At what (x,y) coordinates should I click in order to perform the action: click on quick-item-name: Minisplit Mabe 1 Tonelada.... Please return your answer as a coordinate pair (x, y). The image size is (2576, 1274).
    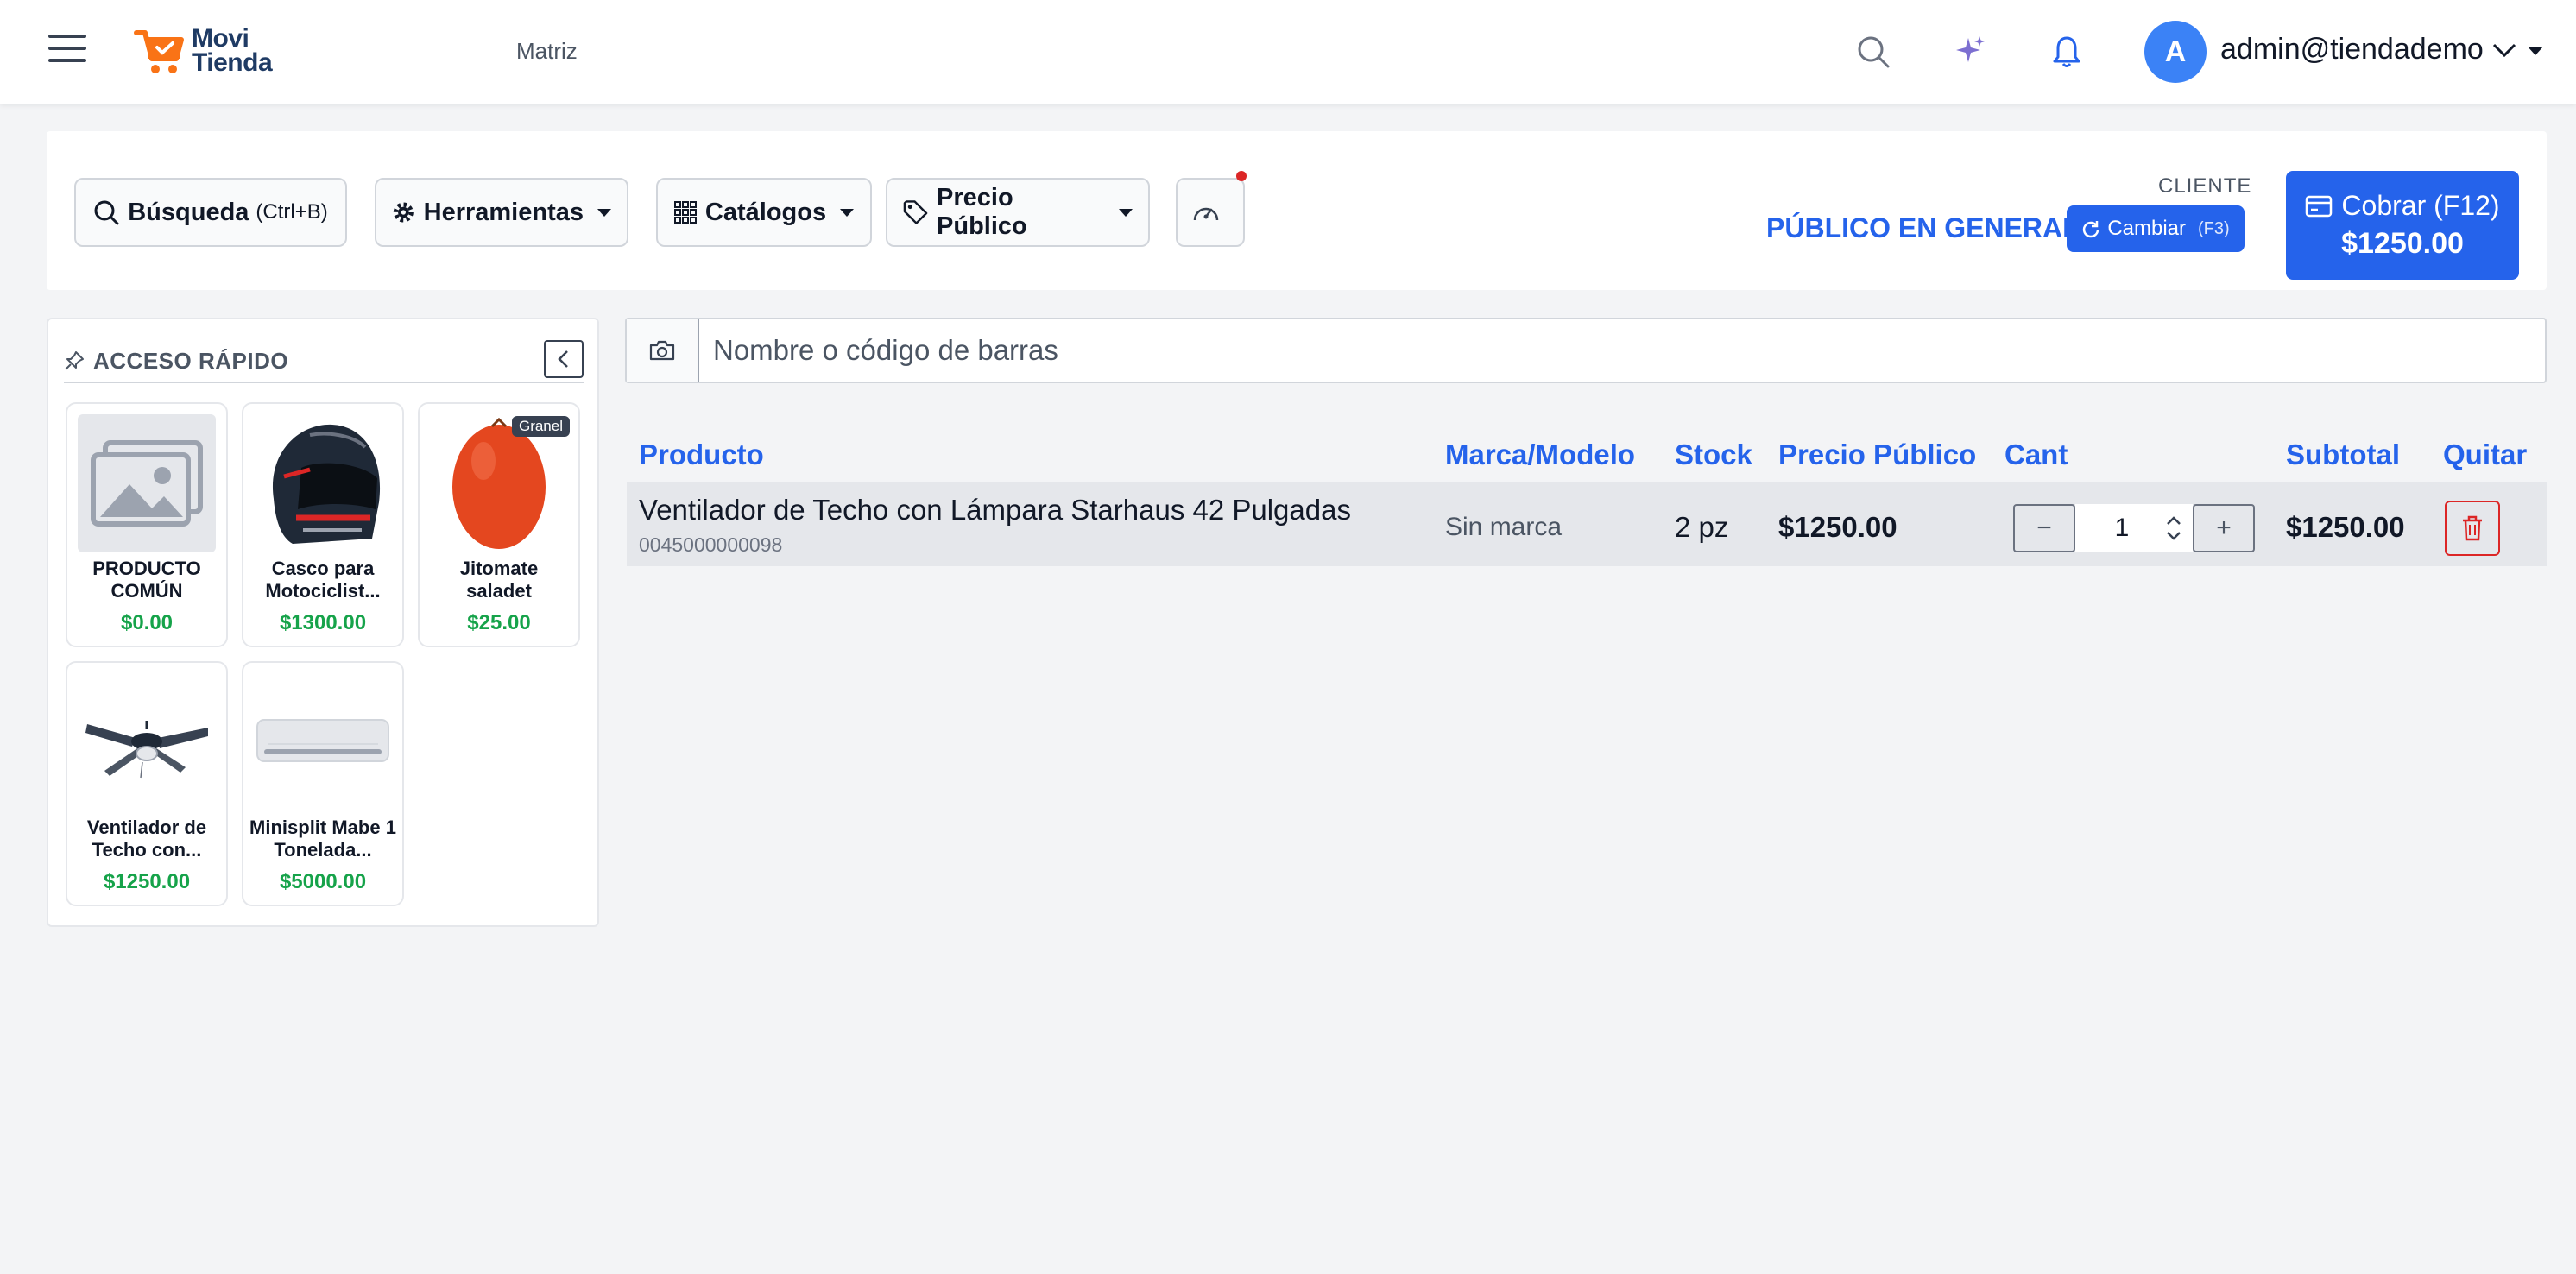
    Looking at the image, I should click on (322, 839).